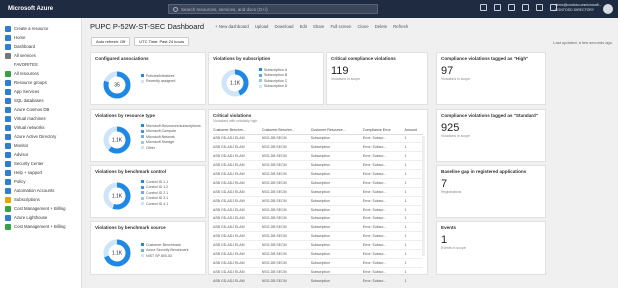  I want to click on sidebar-item: App Services, so click(40, 91).